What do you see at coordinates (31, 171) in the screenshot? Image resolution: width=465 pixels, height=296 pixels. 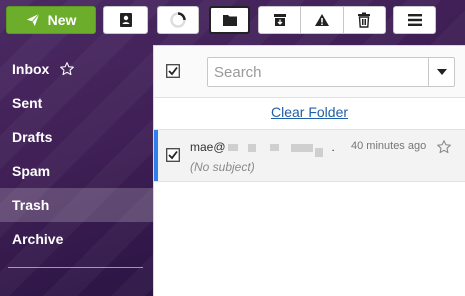 I see `sidebar-item-label: Spam` at bounding box center [31, 171].